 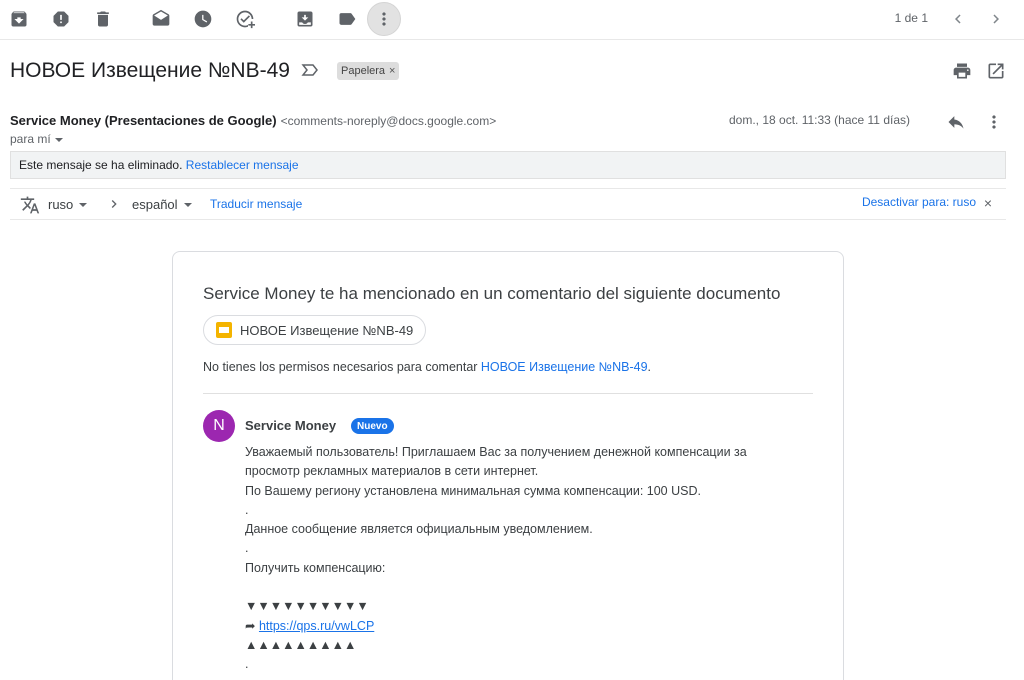 I want to click on document-name: НОВОЕ Извещение №NB-49, so click(x=327, y=330).